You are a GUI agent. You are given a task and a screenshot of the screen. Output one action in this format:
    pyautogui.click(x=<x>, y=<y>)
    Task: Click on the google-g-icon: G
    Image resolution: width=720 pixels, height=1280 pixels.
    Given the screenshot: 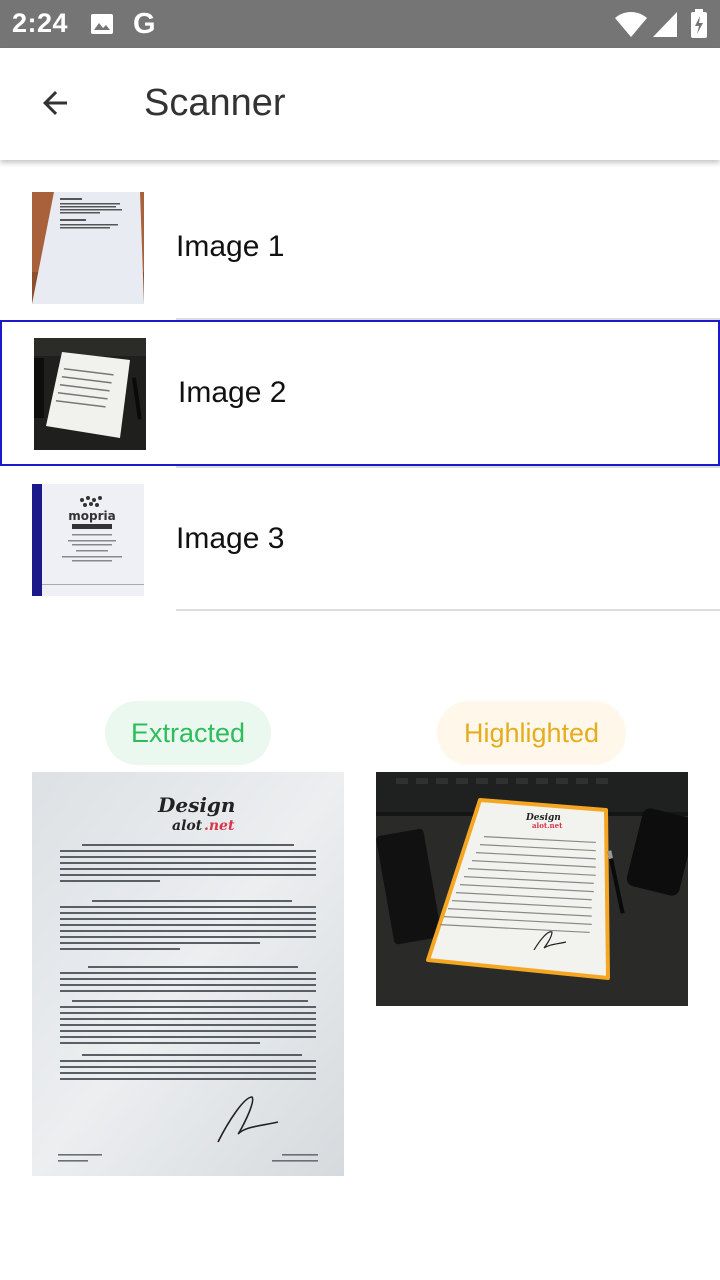 What is the action you would take?
    pyautogui.click(x=144, y=24)
    